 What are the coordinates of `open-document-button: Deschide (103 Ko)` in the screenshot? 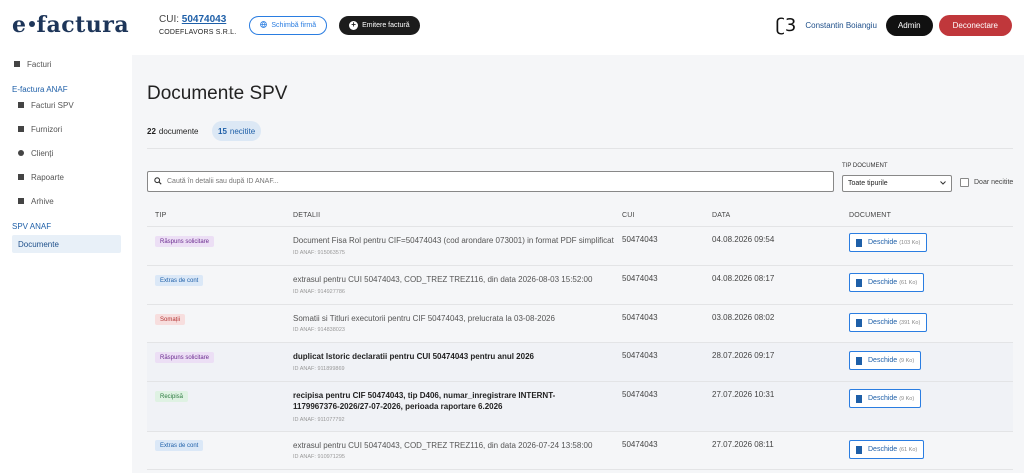 It's located at (888, 242).